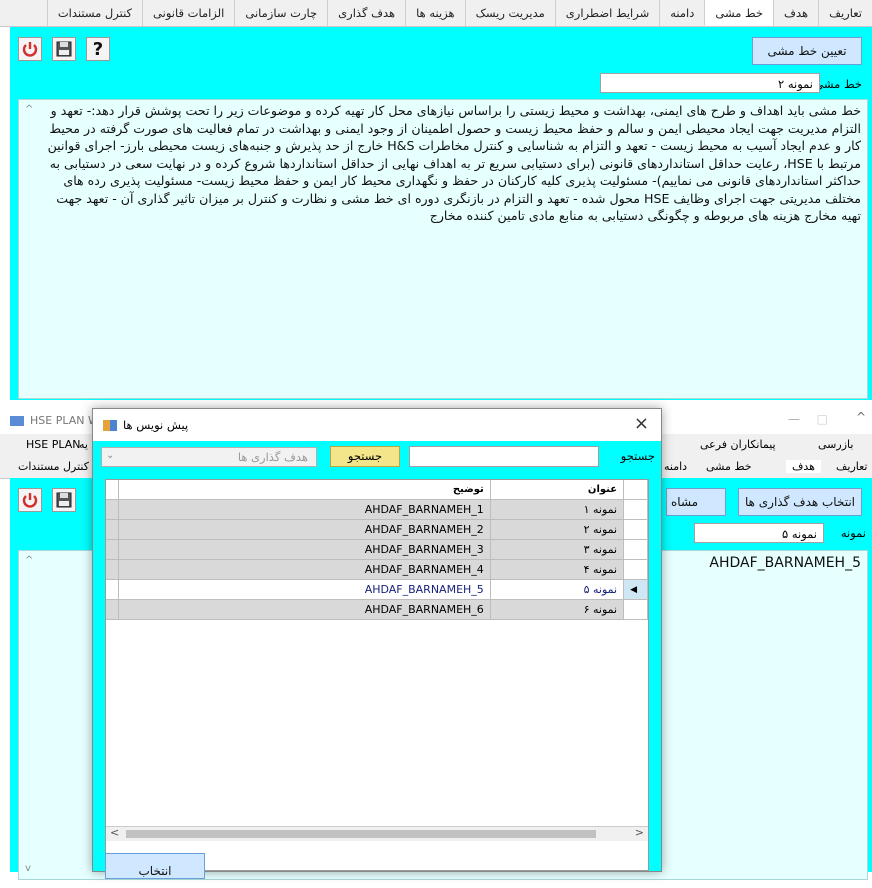 The image size is (872, 888). I want to click on combo-placeholder: هدف گذاری ها, so click(272, 457).